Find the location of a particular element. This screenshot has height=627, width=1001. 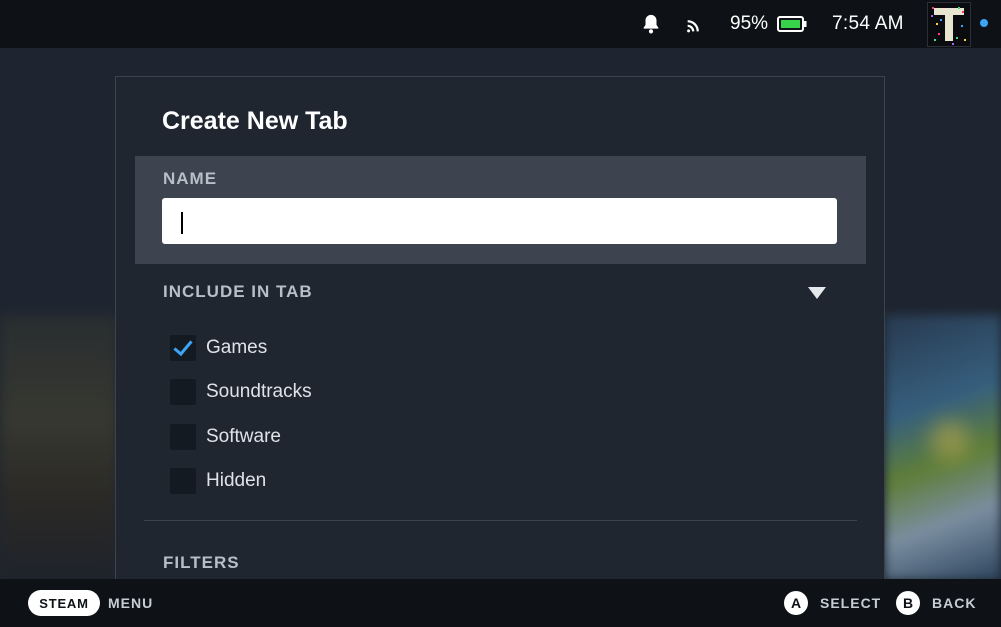

option-software: Software is located at coordinates (225, 437).